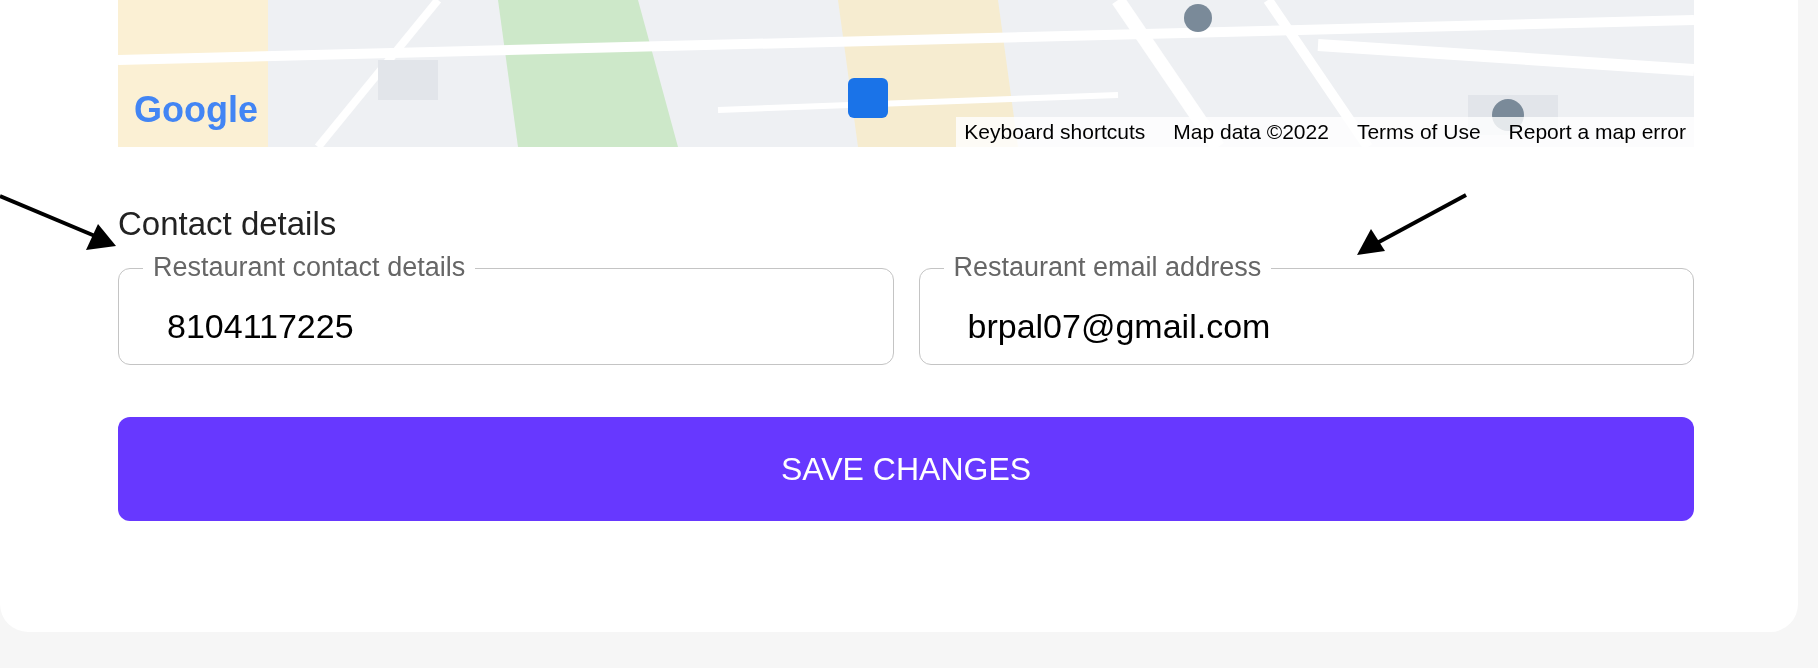  Describe the element at coordinates (1251, 131) in the screenshot. I see `map-footer-link: Map data ©2022` at that location.